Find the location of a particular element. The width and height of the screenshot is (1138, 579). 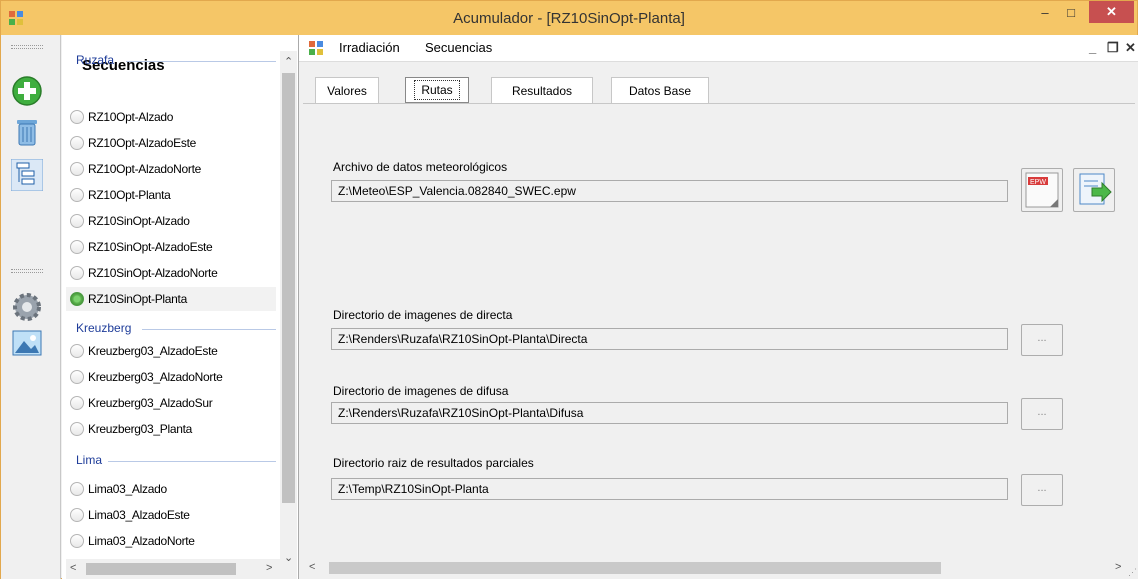

list-item: Lima03_AlzadoNorte is located at coordinates (171, 541).